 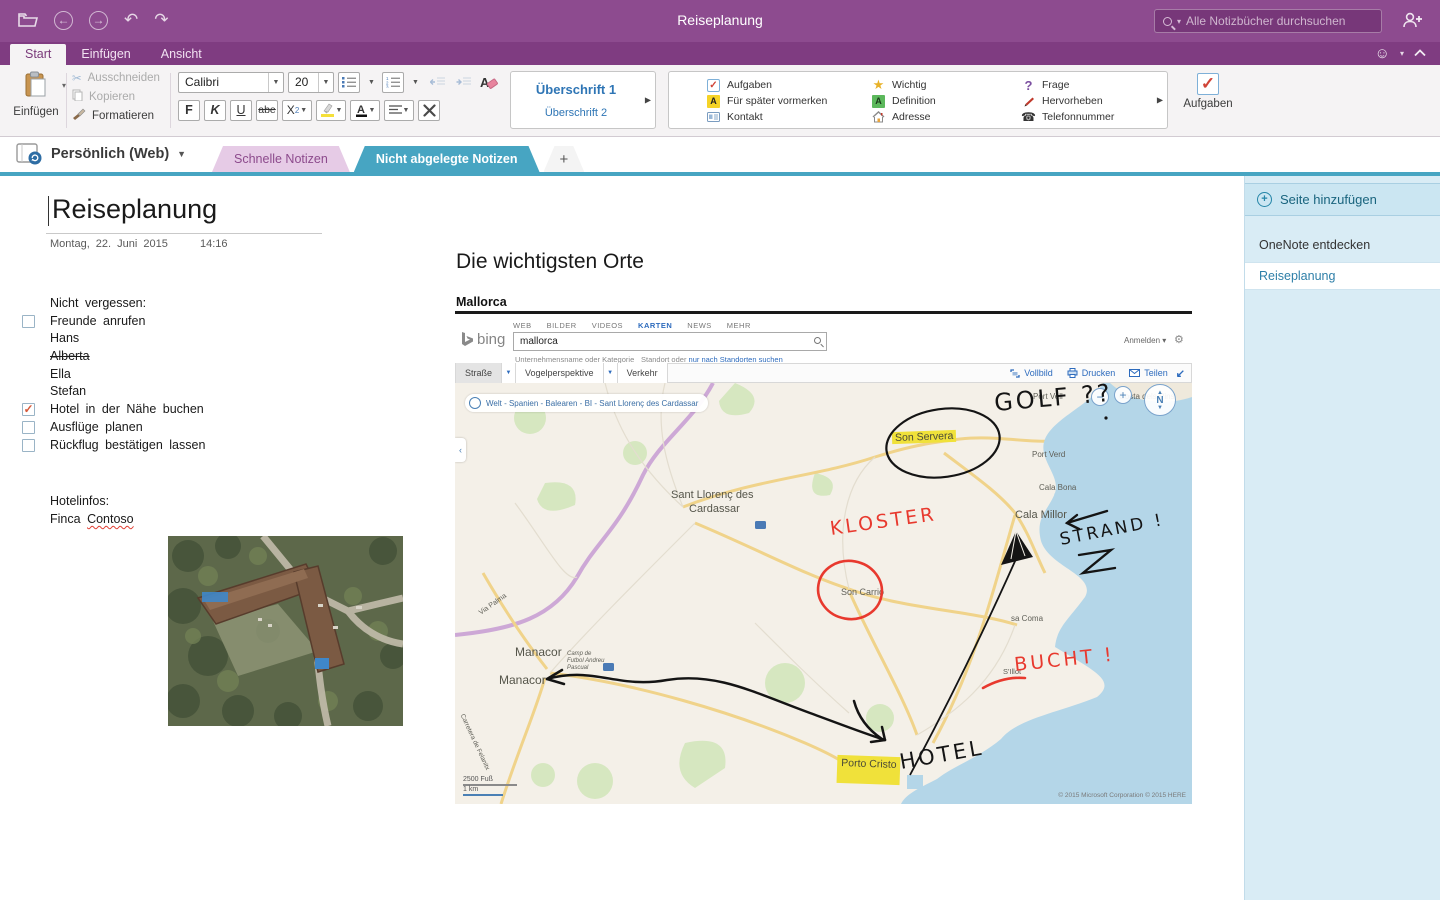 What do you see at coordinates (38, 54) in the screenshot?
I see `tab-start: Start` at bounding box center [38, 54].